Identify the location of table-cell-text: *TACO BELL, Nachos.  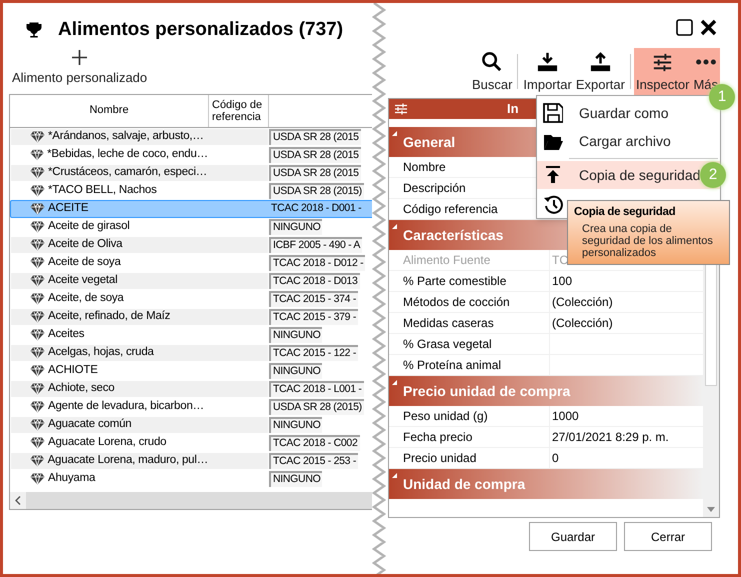
(102, 190).